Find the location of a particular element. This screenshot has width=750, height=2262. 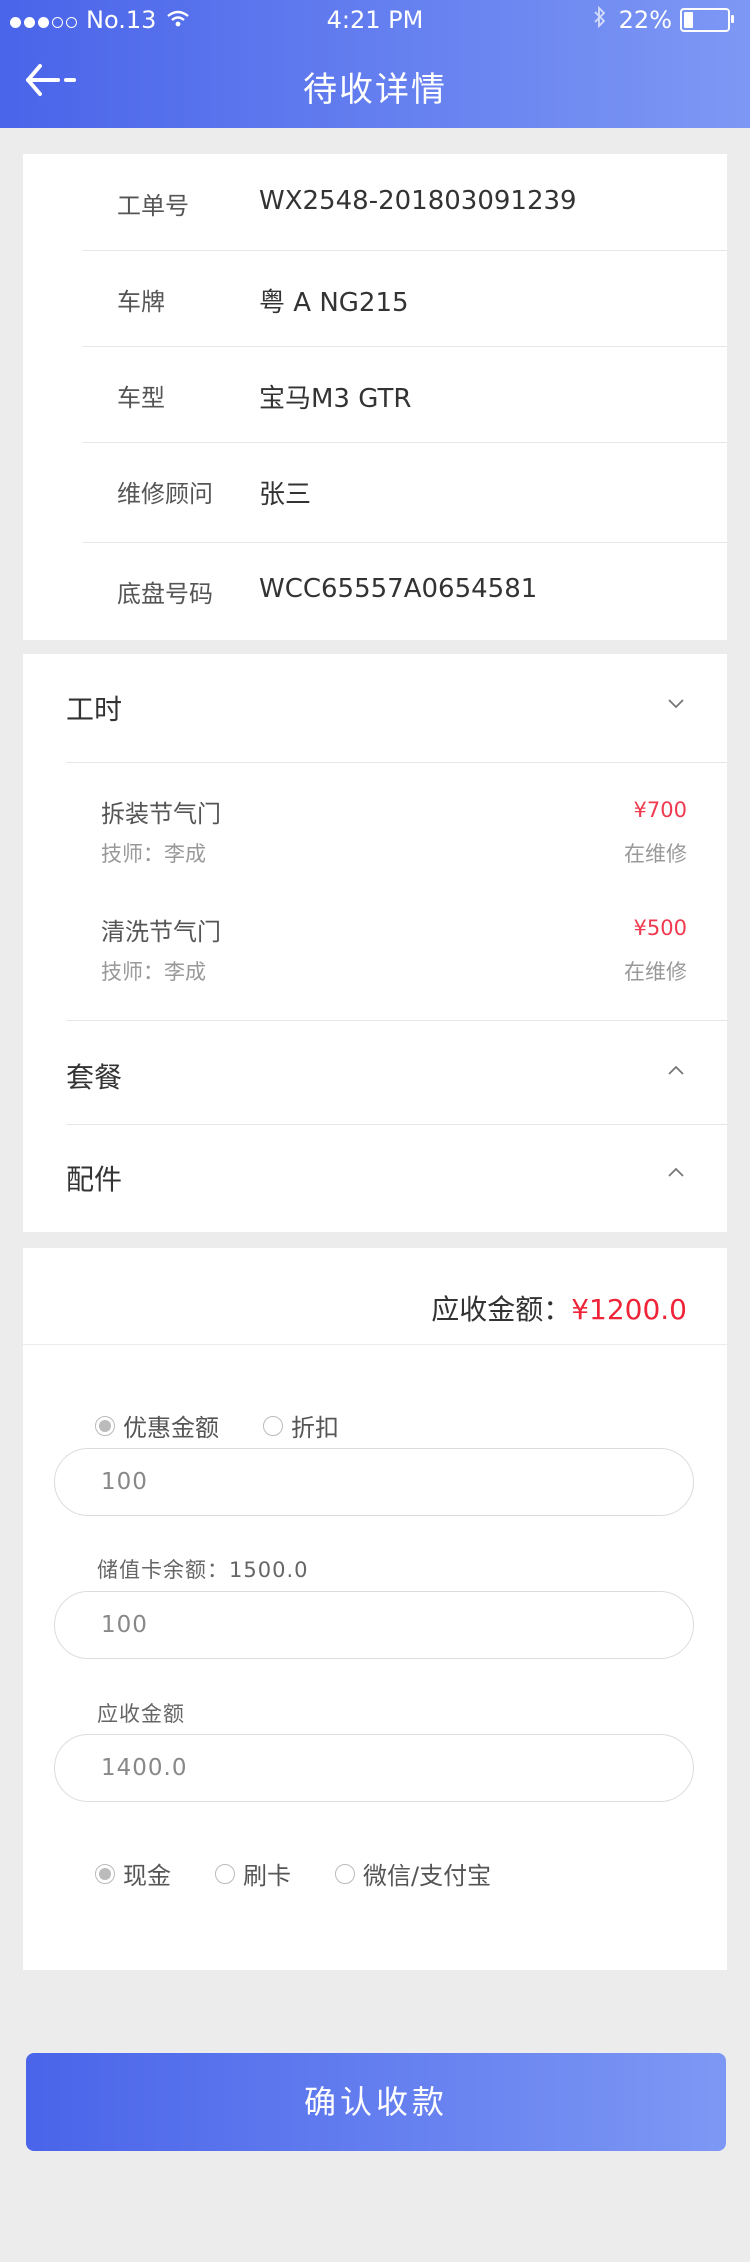

confirm-payment-button: 确认收款 is located at coordinates (376, 2102).